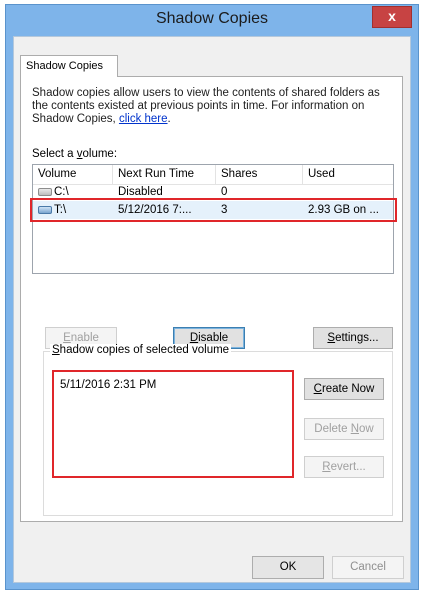 This screenshot has height=597, width=438. Describe the element at coordinates (348, 174) in the screenshot. I see `column-header-used: Used` at that location.